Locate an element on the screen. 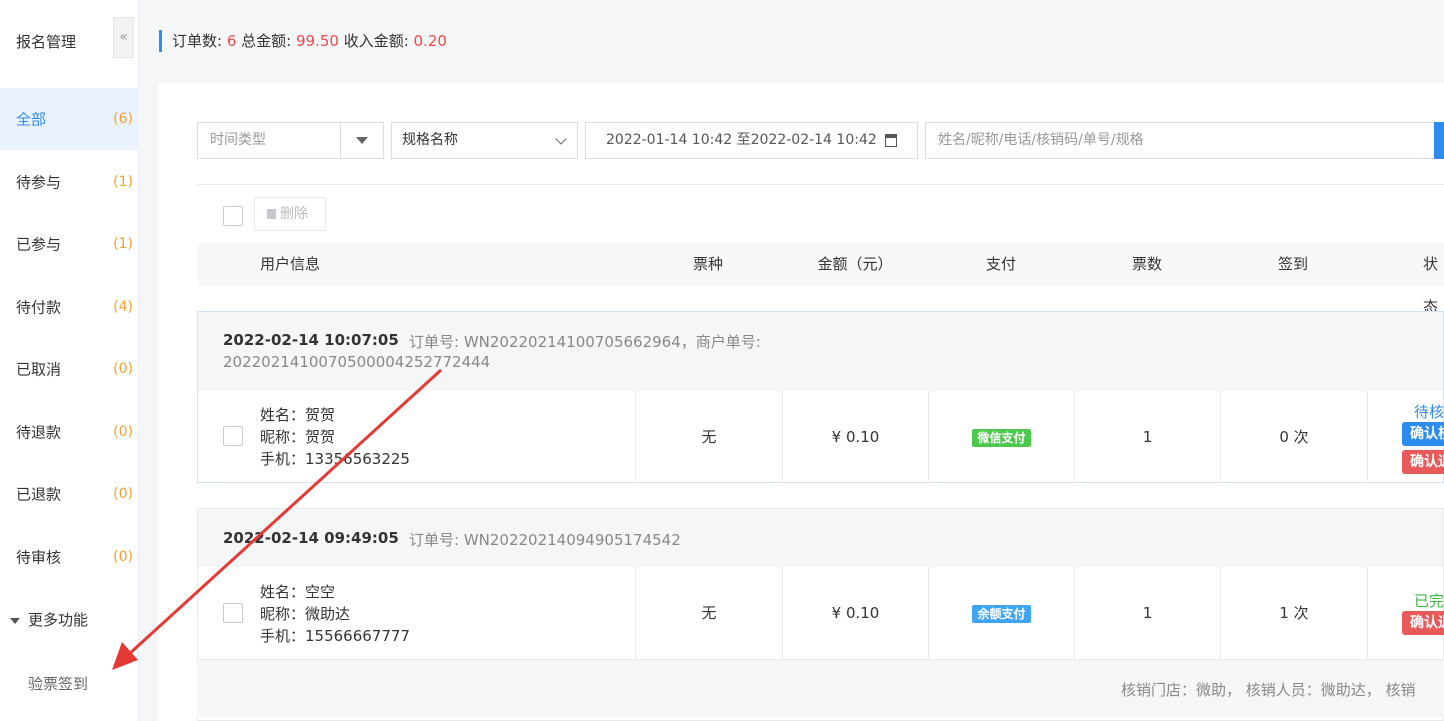  payment-cell: 微信支付 is located at coordinates (1001, 437).